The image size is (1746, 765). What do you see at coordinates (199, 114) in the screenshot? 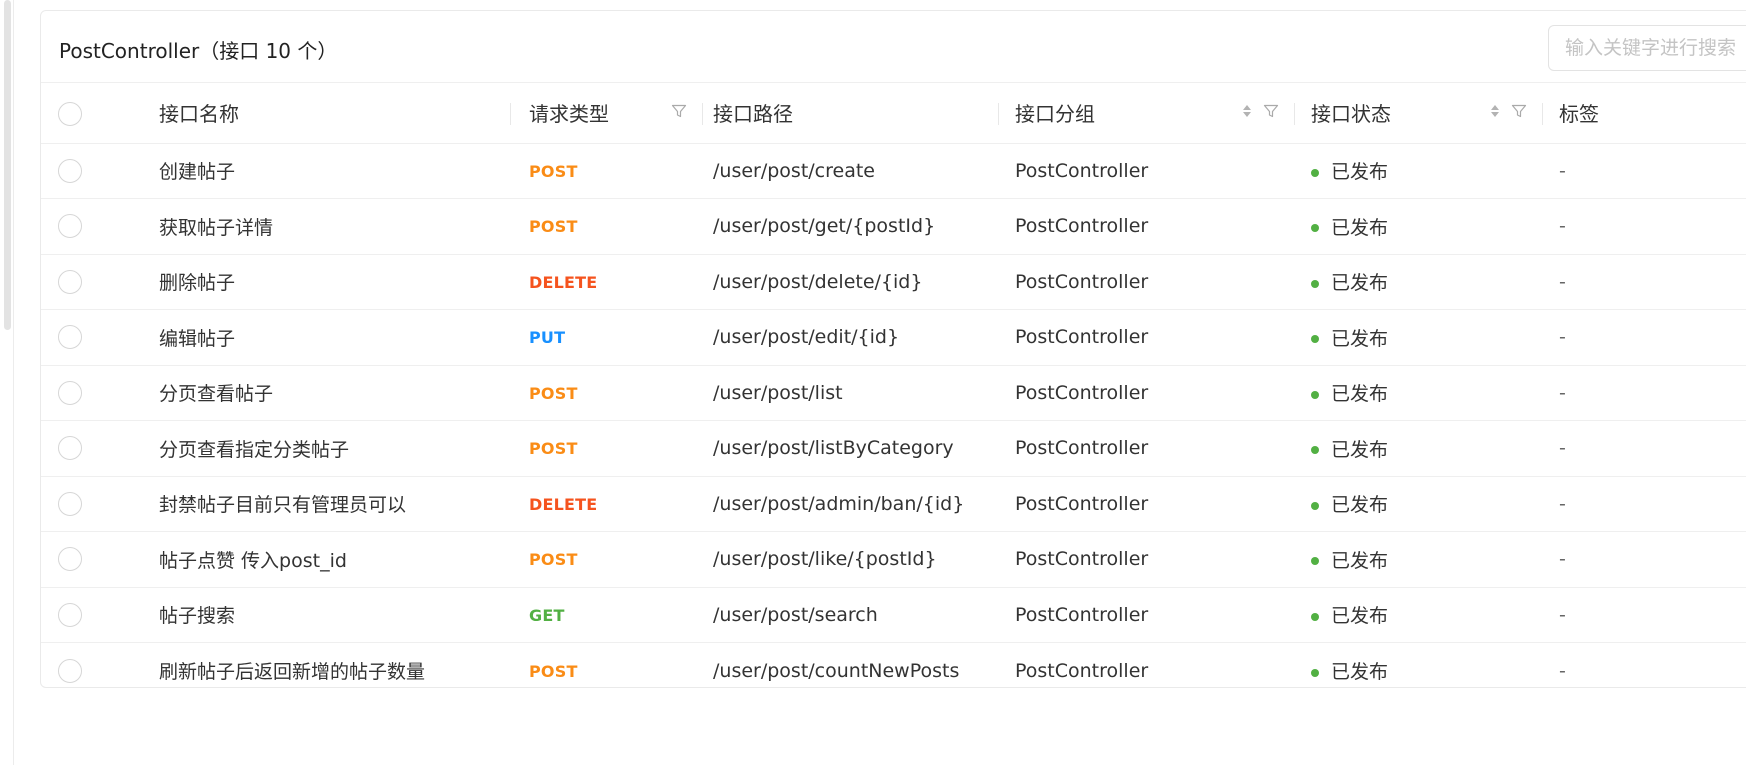
I see `header-name-label: 接口名称` at bounding box center [199, 114].